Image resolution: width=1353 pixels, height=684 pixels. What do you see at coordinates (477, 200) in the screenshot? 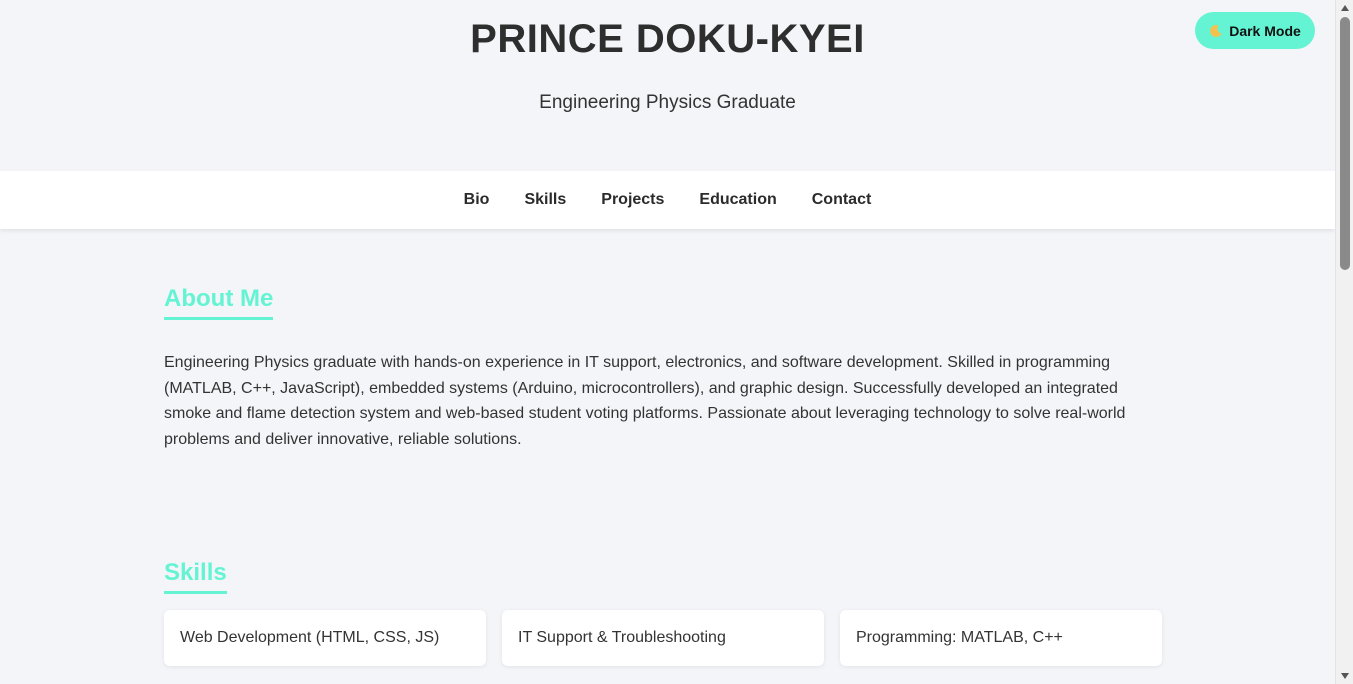
I see `nav-item-bio: Bio` at bounding box center [477, 200].